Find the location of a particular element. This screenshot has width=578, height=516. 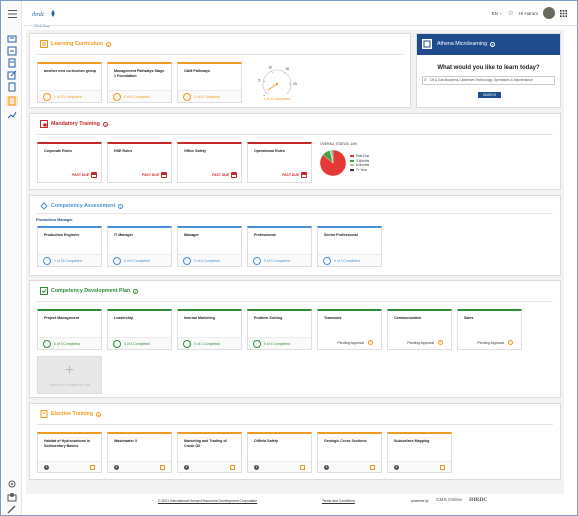

elective-card: Geologic Cross Sections i is located at coordinates (349, 452).